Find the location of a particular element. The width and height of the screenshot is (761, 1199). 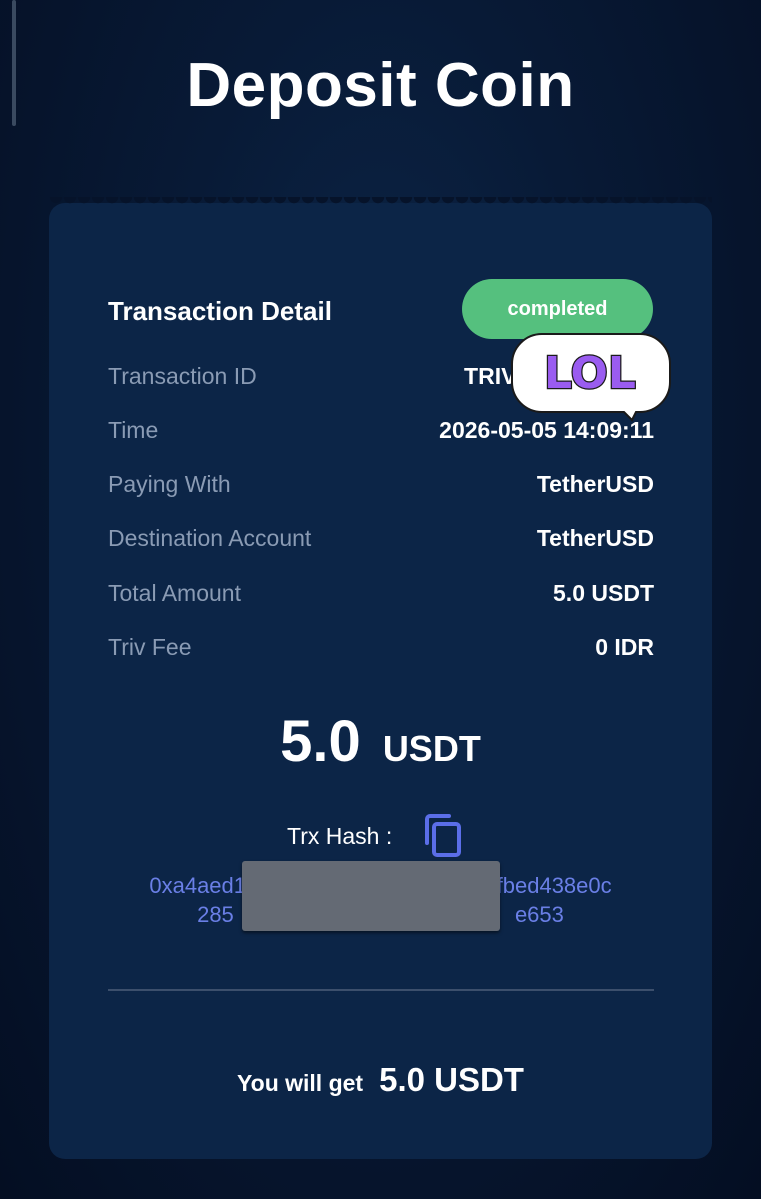

copy-icon is located at coordinates (443, 836).